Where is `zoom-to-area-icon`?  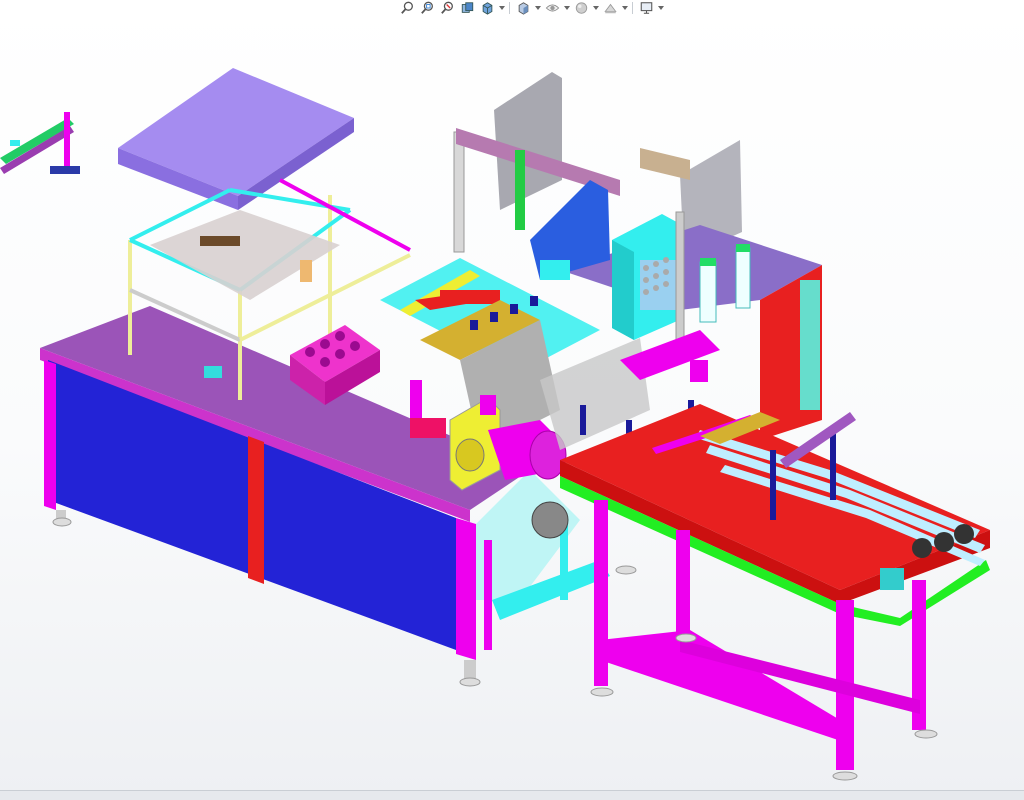 zoom-to-area-icon is located at coordinates (426, 7).